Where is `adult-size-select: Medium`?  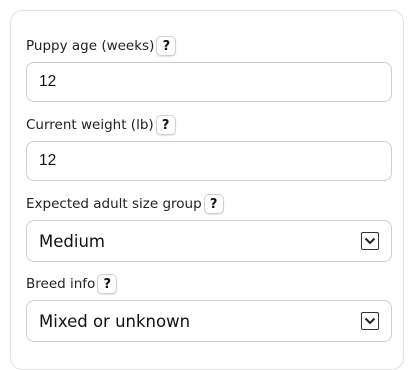 adult-size-select: Medium is located at coordinates (209, 241).